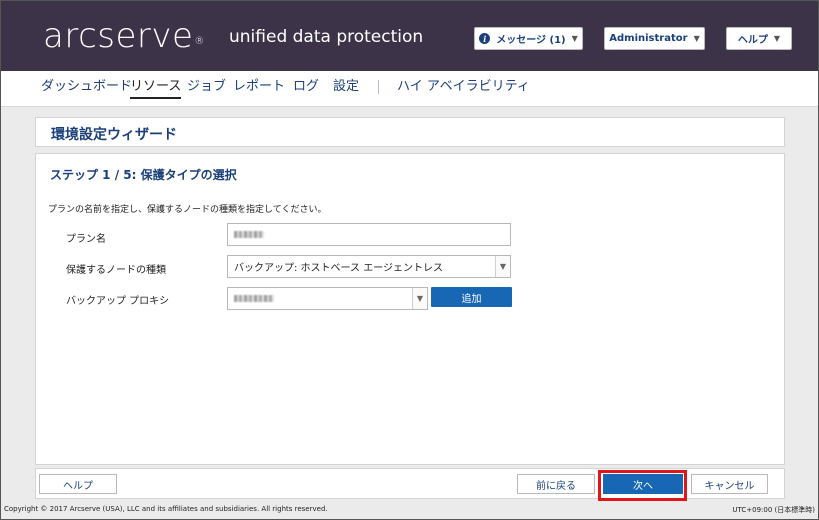 Image resolution: width=819 pixels, height=520 pixels. I want to click on messages-button: i メッセージ (1) ▼, so click(528, 38).